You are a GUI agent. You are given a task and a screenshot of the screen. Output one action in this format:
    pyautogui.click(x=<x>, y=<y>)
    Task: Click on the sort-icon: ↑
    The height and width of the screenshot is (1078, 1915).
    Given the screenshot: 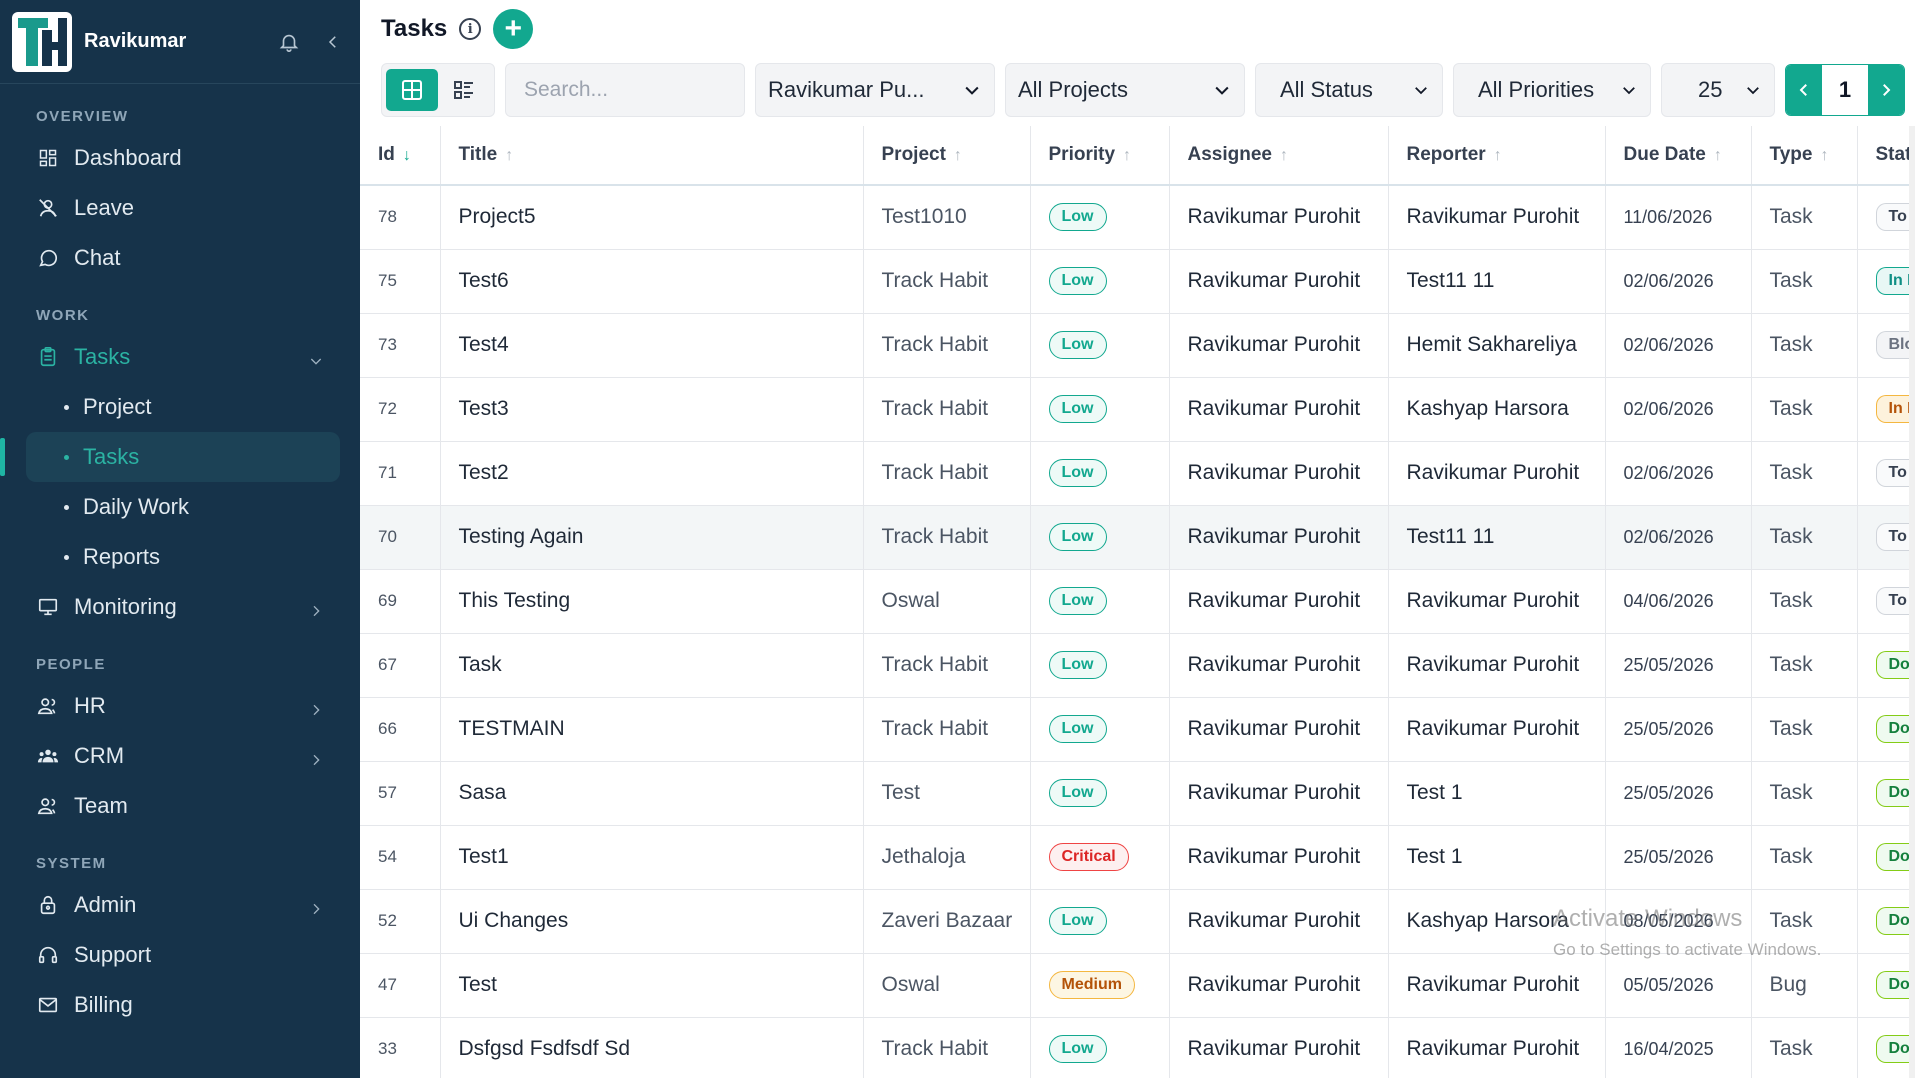 What is the action you would take?
    pyautogui.click(x=957, y=155)
    